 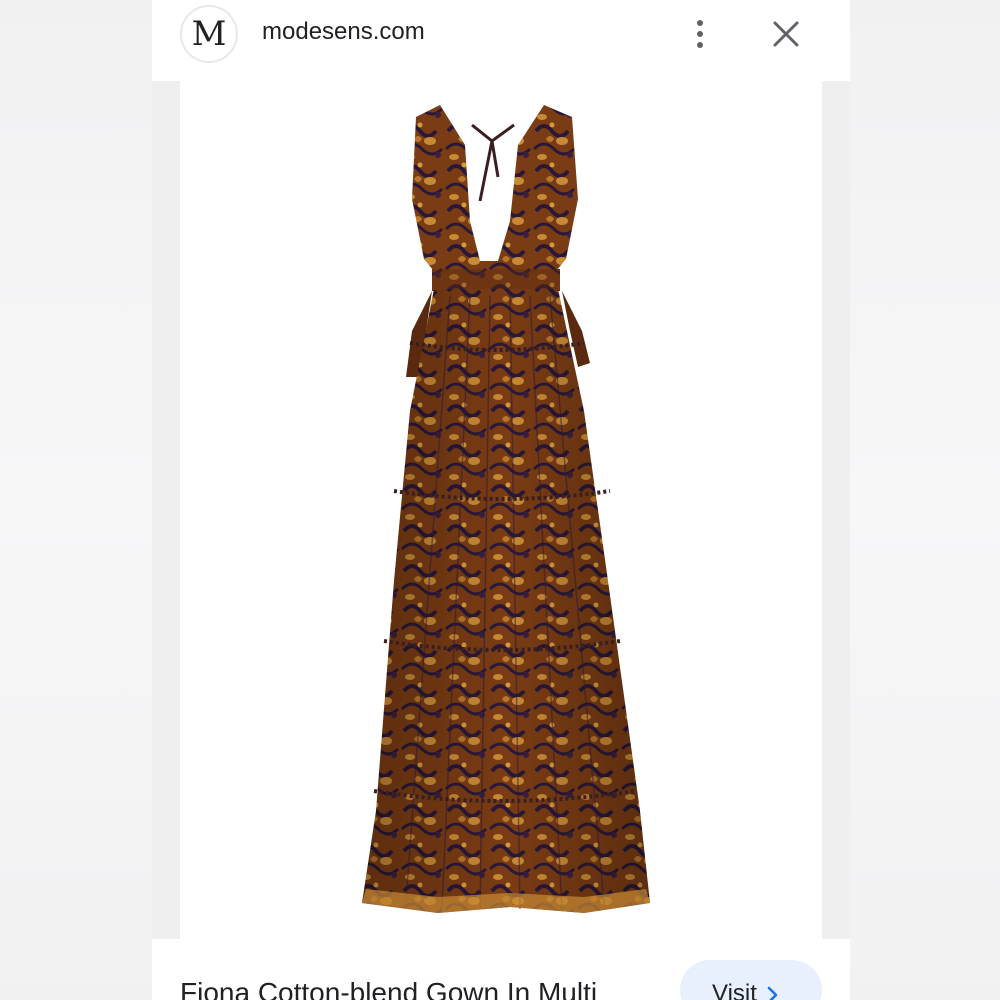 What do you see at coordinates (734, 990) in the screenshot?
I see `visit-label: Visit` at bounding box center [734, 990].